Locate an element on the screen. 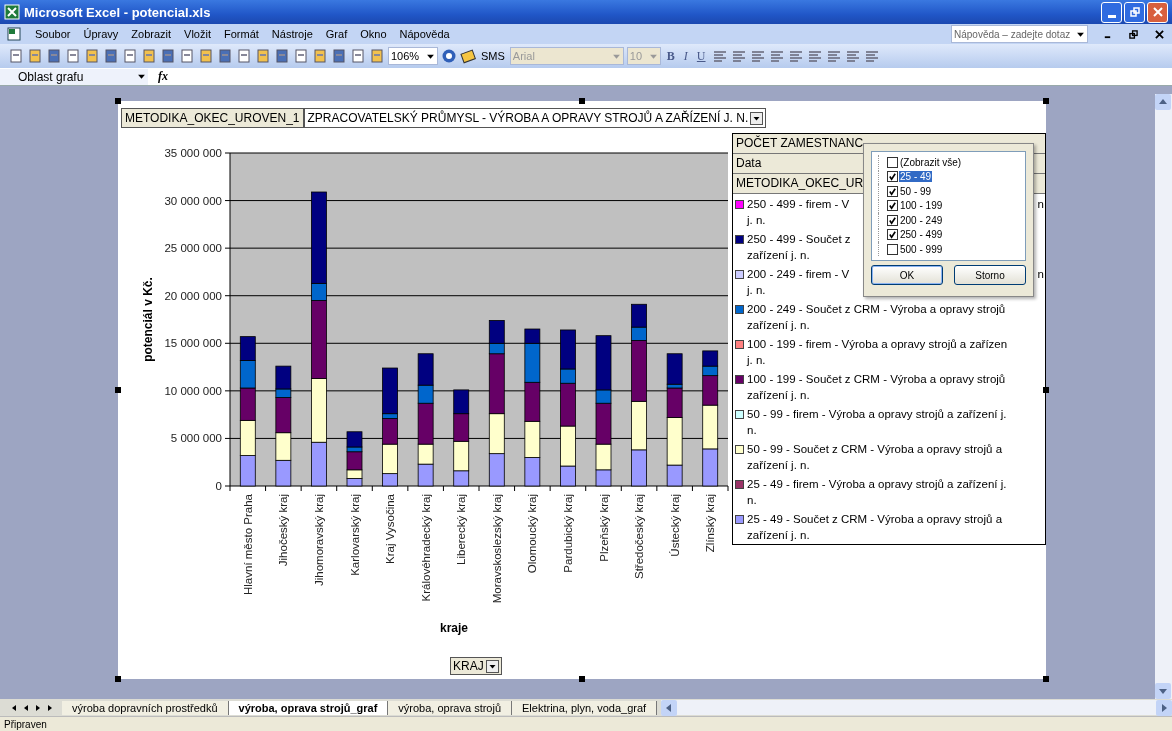  legend-label: 250 - 499 - firem - V j. n. is located at coordinates (798, 212).